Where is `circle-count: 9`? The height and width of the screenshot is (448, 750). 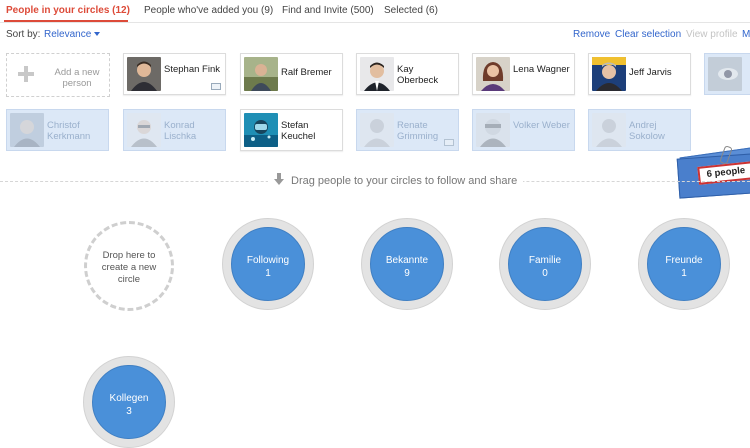
circle-count: 9 is located at coordinates (407, 273).